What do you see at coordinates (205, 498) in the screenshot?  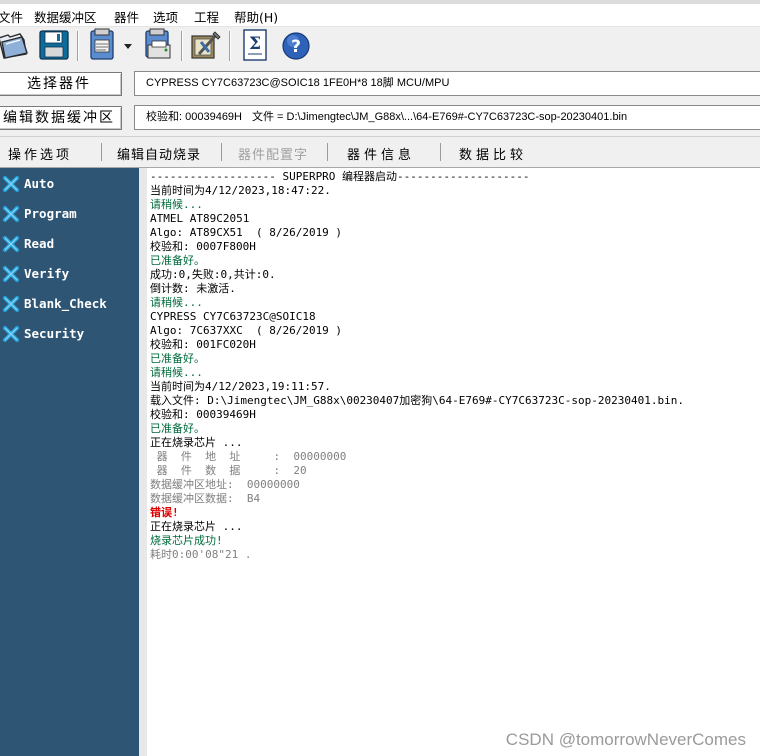 I see `log-line: 数据缓冲区数据: B4` at bounding box center [205, 498].